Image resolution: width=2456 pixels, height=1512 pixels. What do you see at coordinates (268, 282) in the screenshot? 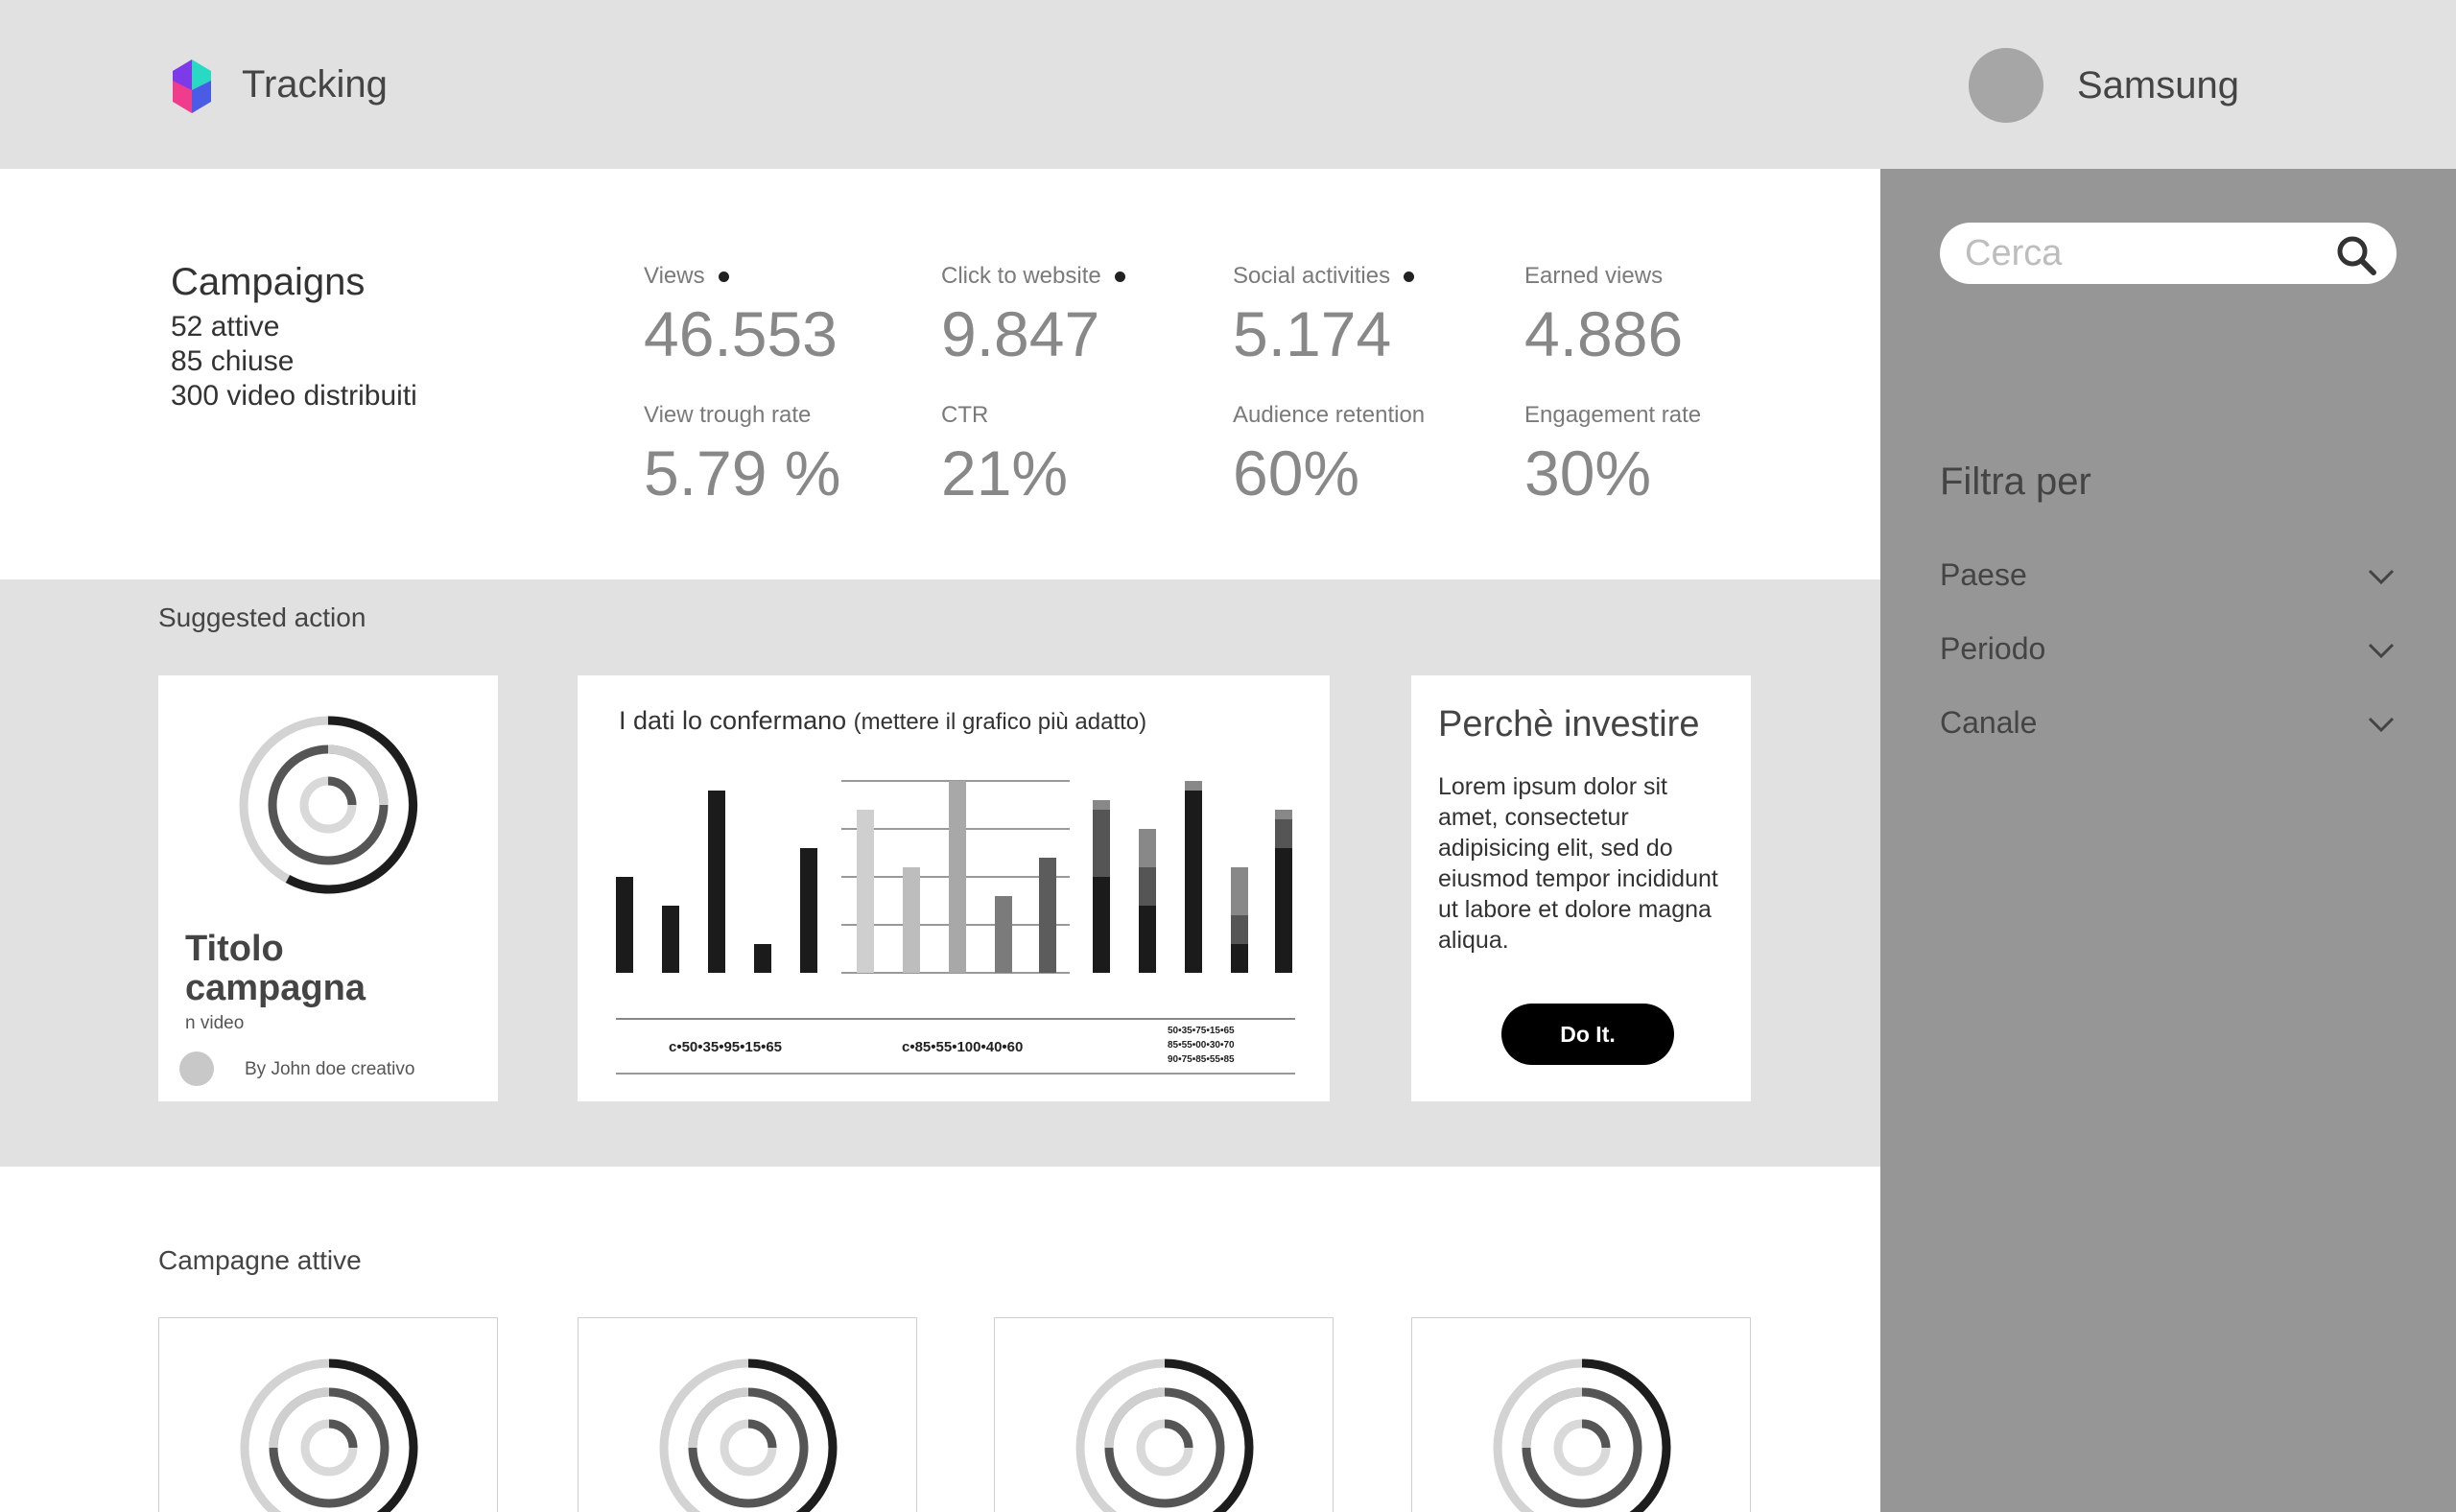
I see `campaigns-title: Campaigns` at bounding box center [268, 282].